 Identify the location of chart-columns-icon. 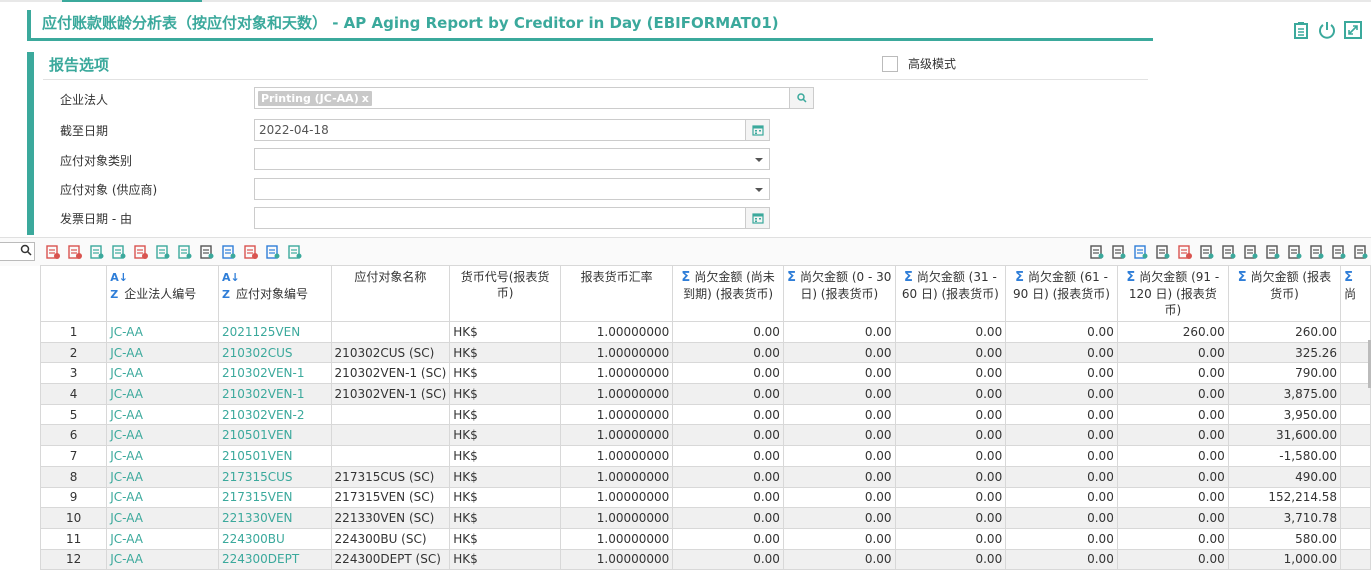
(206, 252).